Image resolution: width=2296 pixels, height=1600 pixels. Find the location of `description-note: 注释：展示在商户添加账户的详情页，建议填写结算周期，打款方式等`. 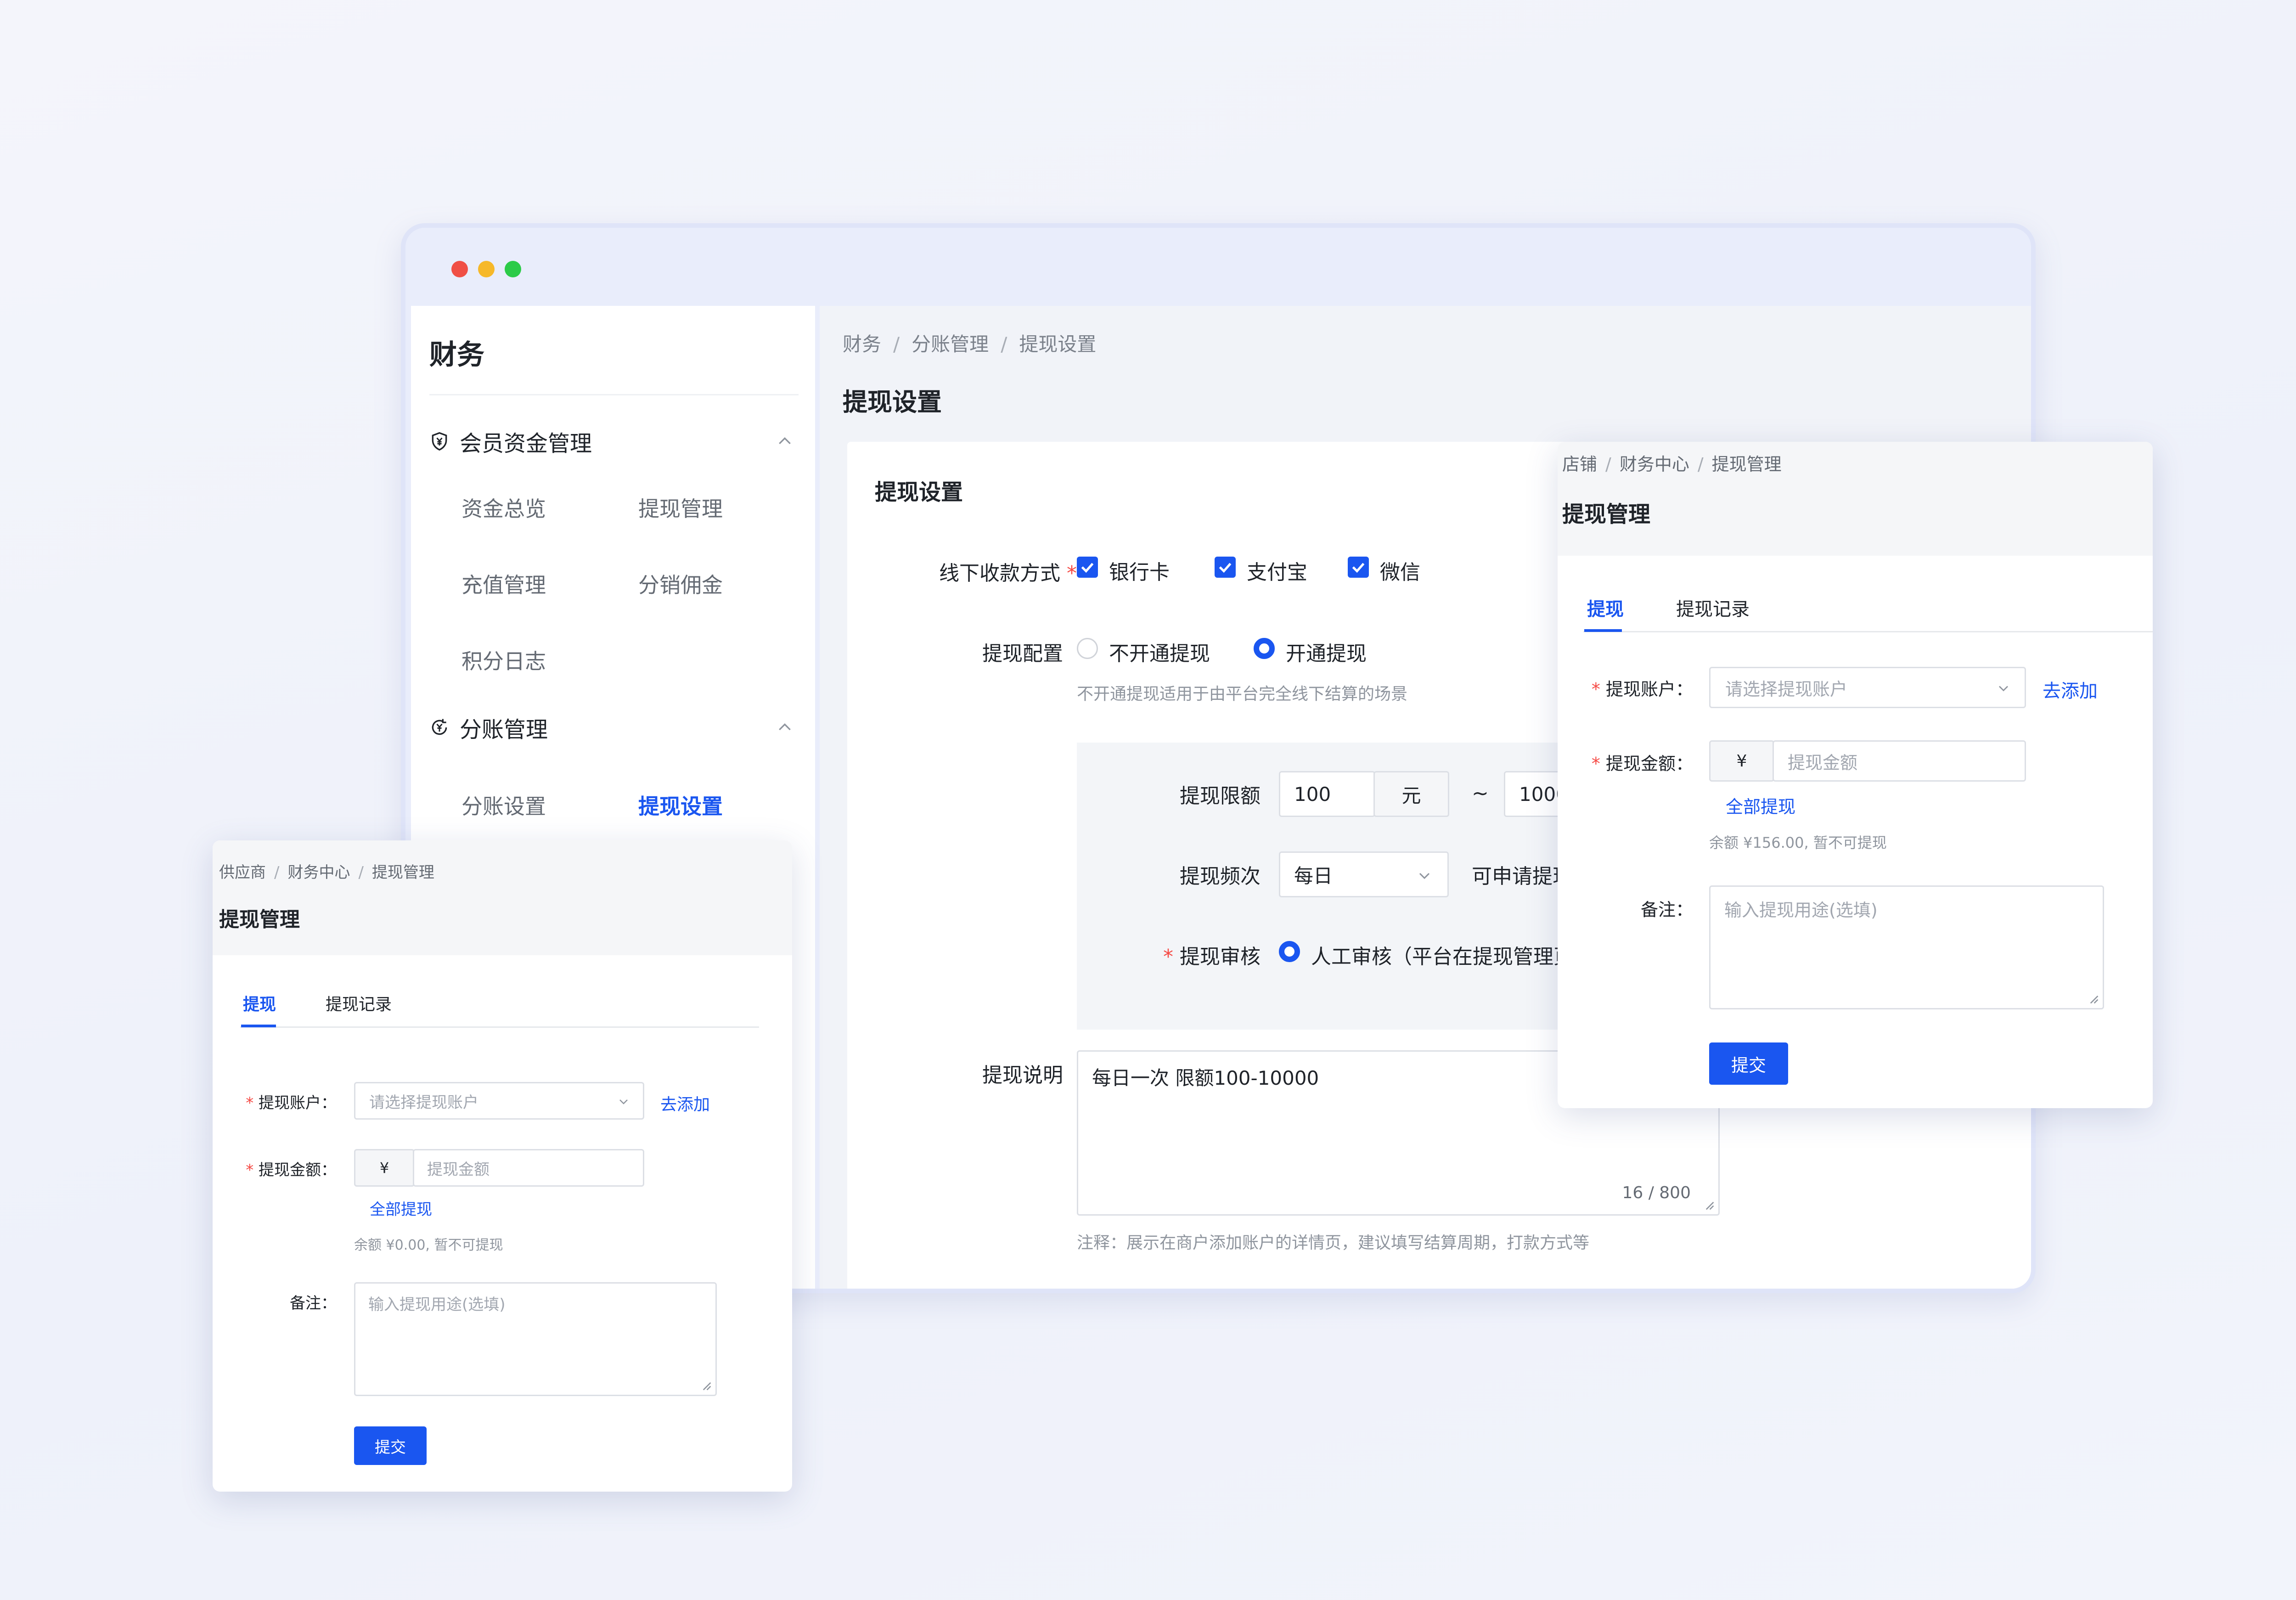

description-note: 注释：展示在商户添加账户的详情页，建议填写结算周期，打款方式等 is located at coordinates (1333, 1243).